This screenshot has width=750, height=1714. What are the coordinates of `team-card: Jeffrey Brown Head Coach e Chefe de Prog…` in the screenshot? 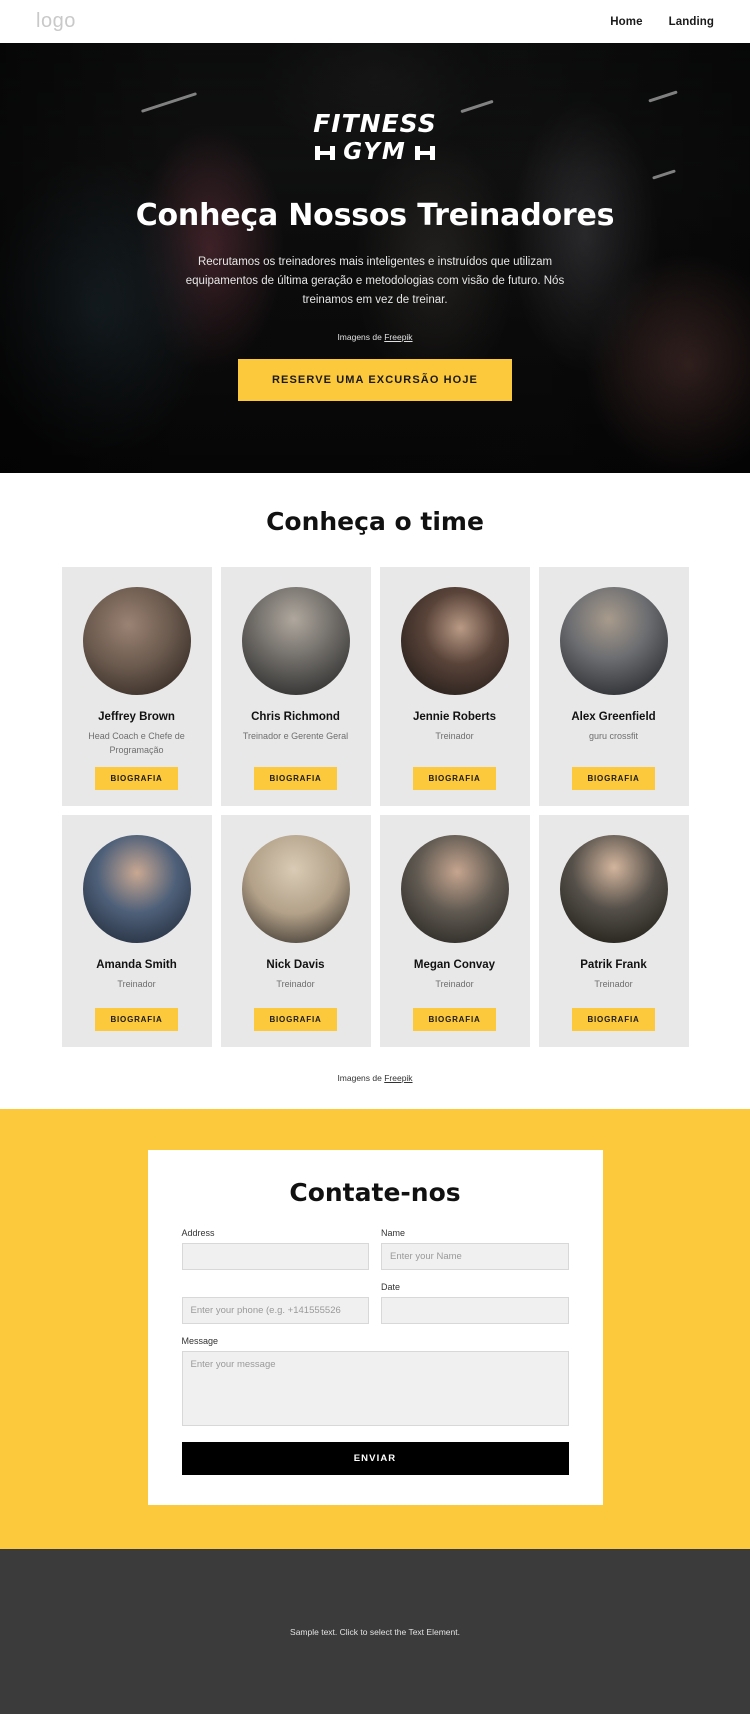 It's located at (136, 686).